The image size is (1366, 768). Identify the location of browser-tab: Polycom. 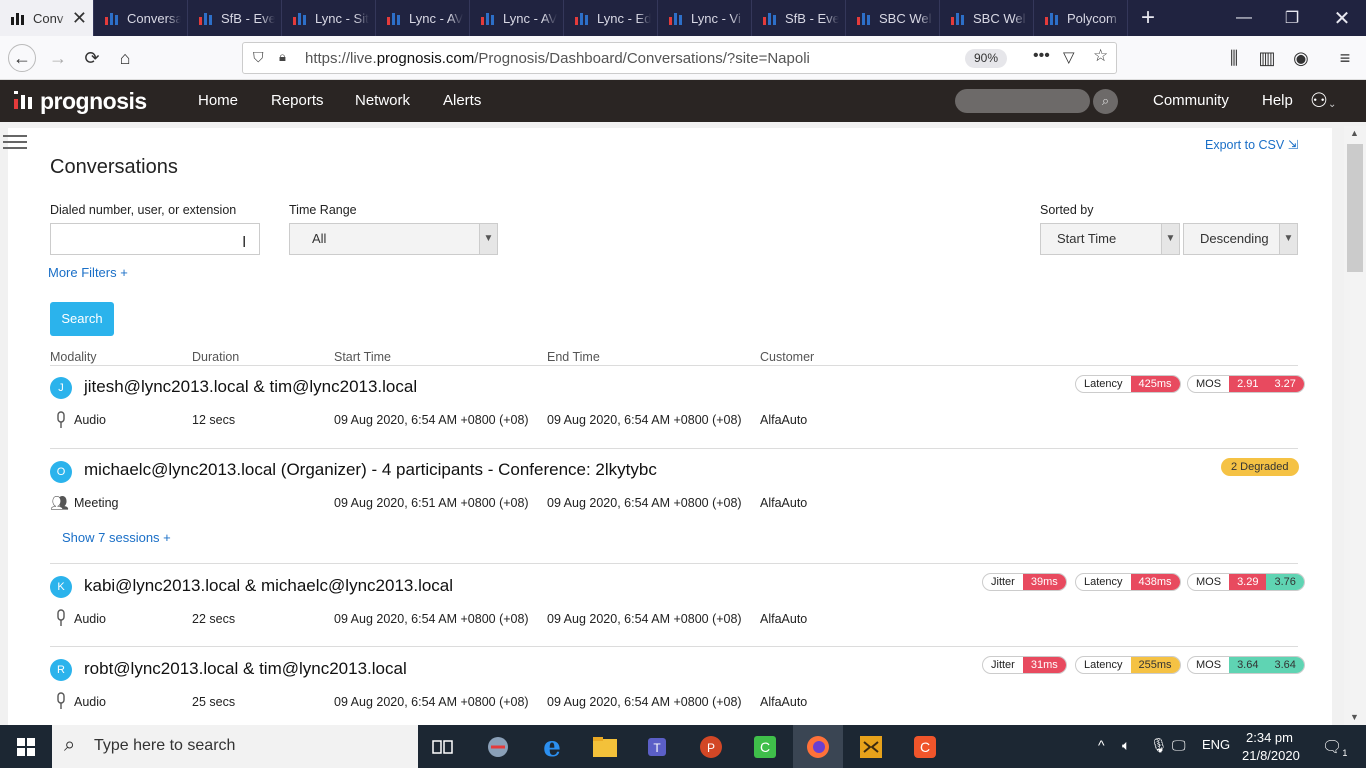
(1081, 18).